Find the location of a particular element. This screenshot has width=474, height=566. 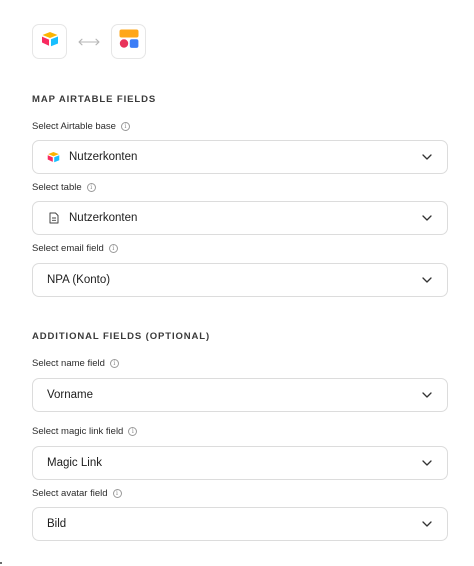

integration-header is located at coordinates (89, 41).